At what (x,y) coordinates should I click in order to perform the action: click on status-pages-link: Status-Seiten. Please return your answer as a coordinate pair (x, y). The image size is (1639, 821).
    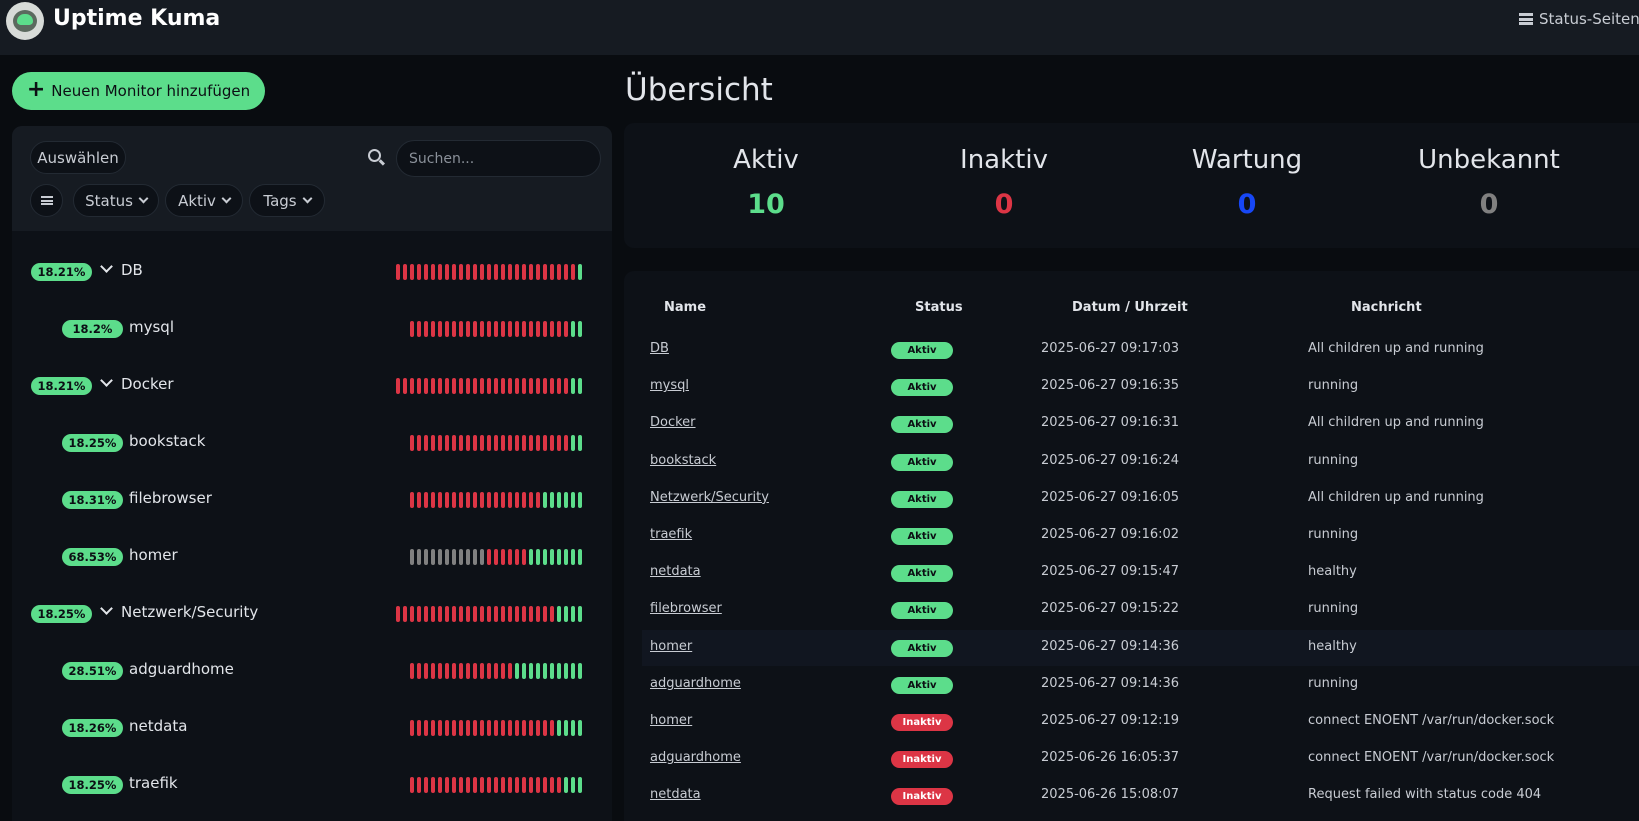
    Looking at the image, I should click on (1579, 19).